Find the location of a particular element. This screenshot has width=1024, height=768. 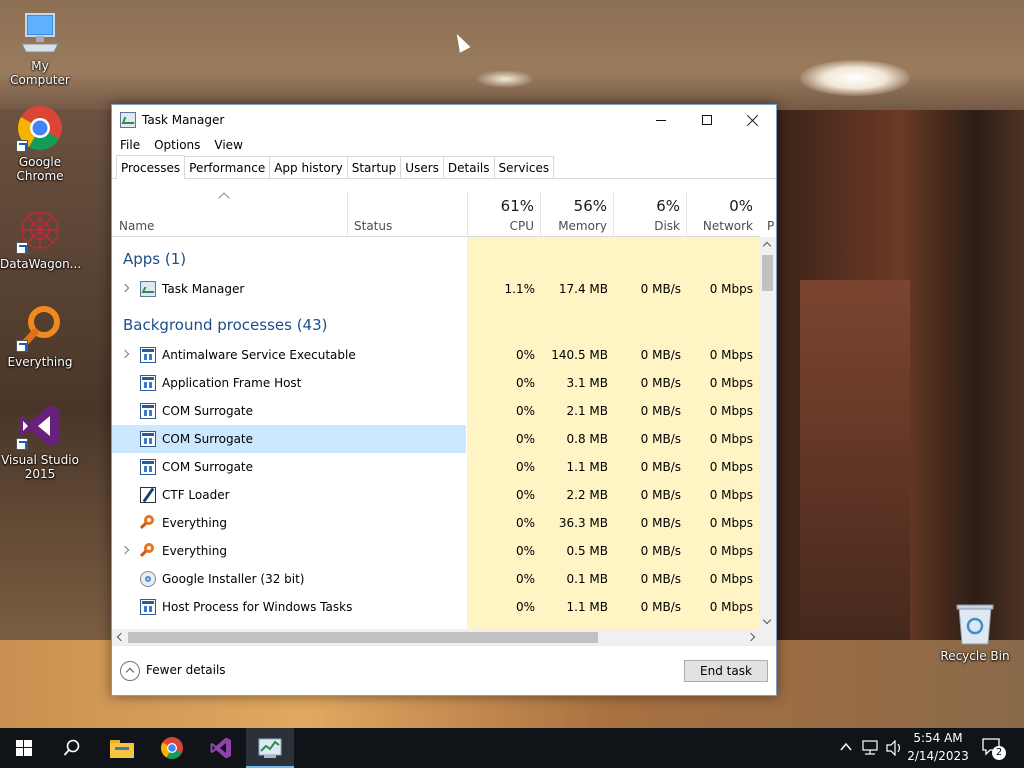

scroll-down-icon is located at coordinates (767, 620).